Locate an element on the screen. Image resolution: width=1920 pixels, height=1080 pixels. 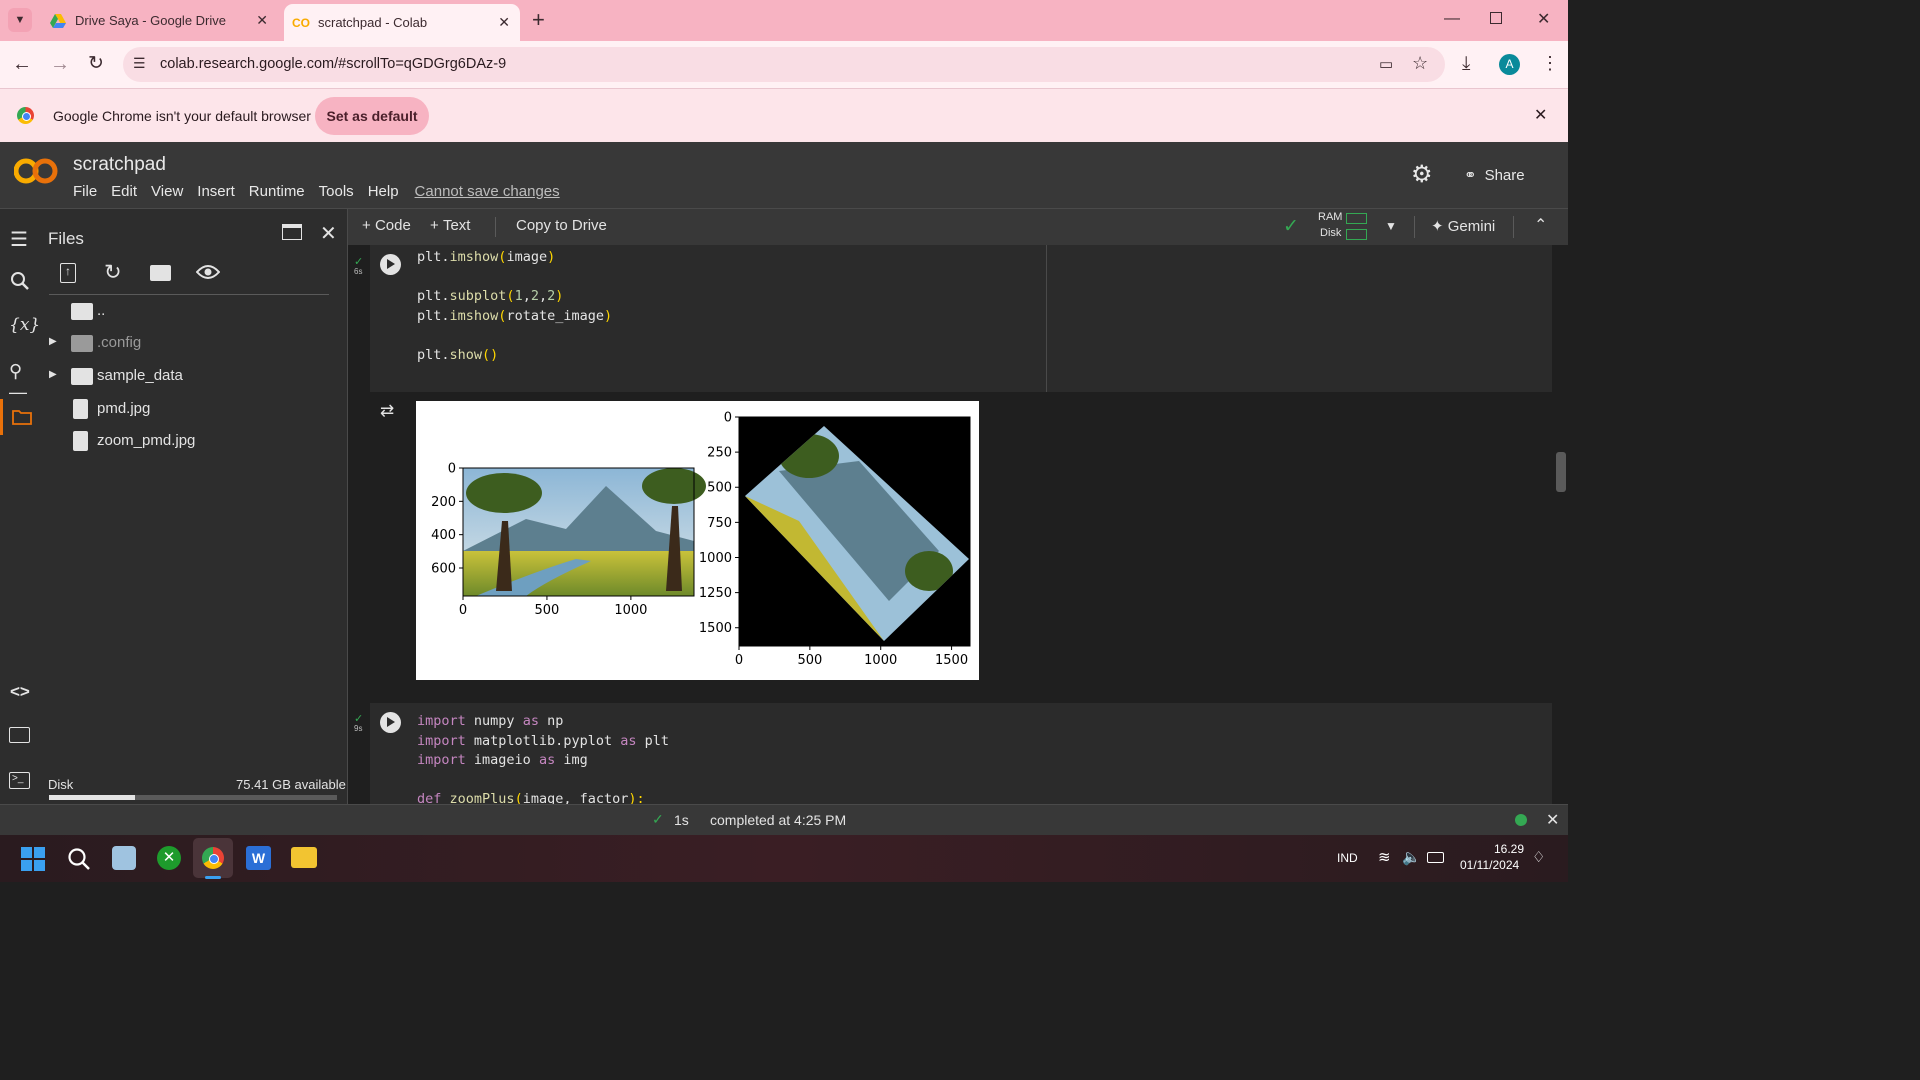
files-panel-title: Files is located at coordinates (66, 238).